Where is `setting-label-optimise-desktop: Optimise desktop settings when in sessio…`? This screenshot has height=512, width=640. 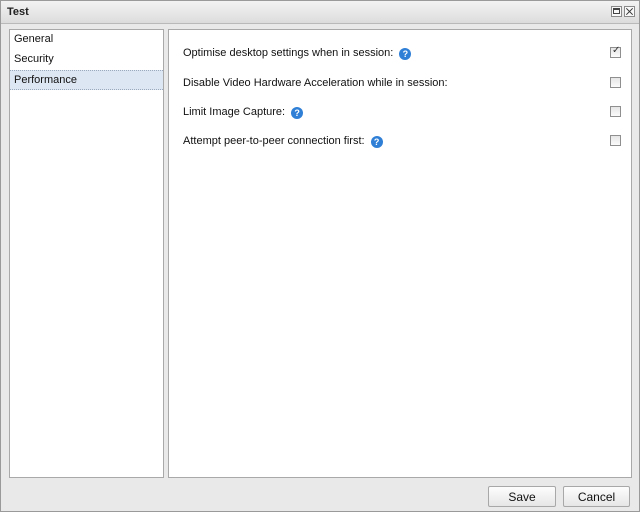 setting-label-optimise-desktop: Optimise desktop settings when in sessio… is located at coordinates (297, 53).